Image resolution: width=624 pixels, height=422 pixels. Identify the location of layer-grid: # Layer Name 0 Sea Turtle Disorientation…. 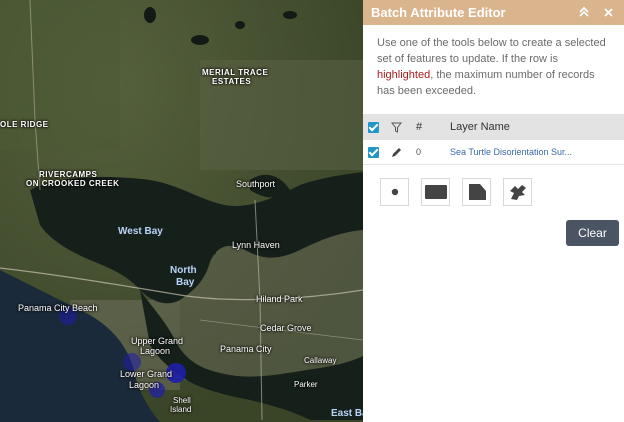
(493, 139).